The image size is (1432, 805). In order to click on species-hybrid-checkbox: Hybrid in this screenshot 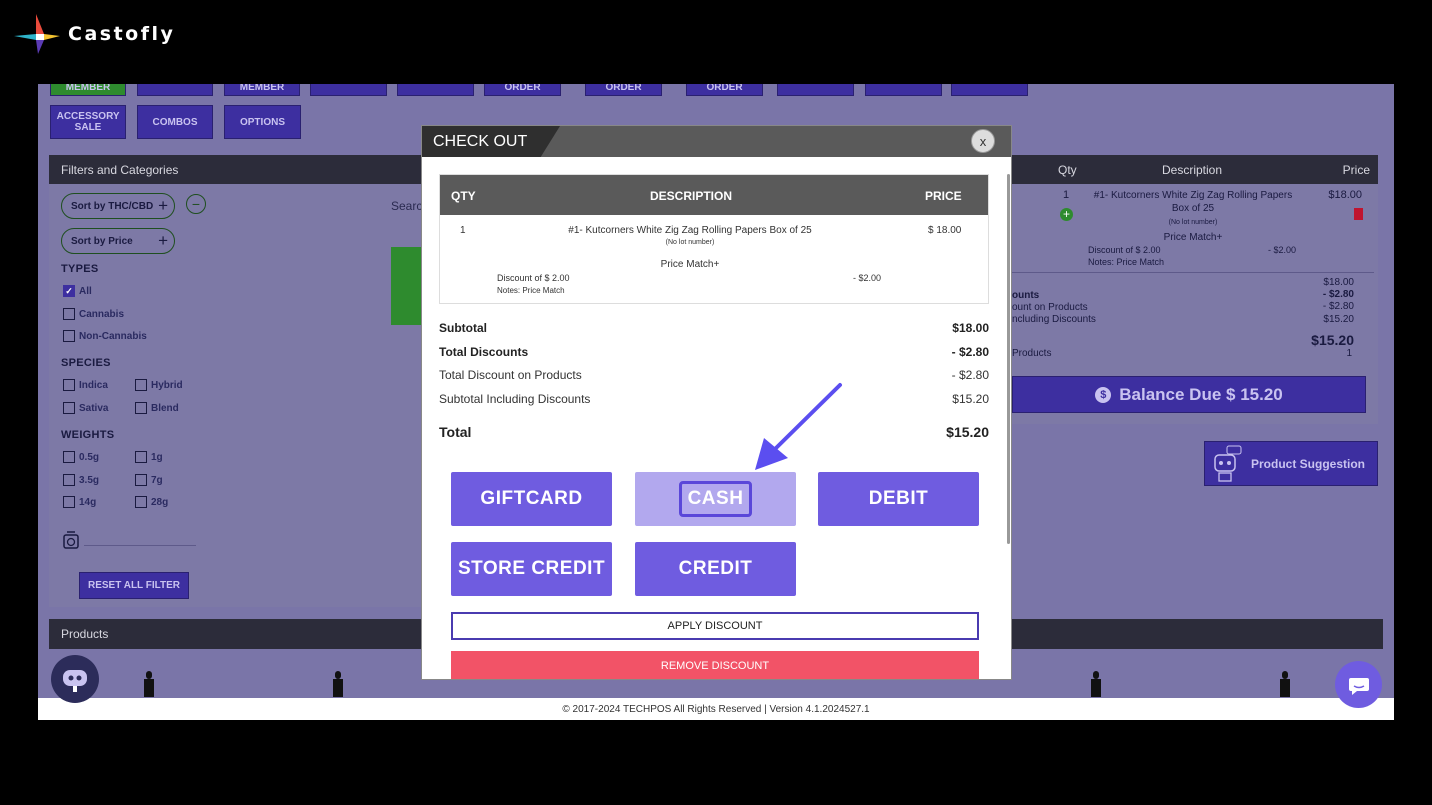, I will do `click(159, 385)`.